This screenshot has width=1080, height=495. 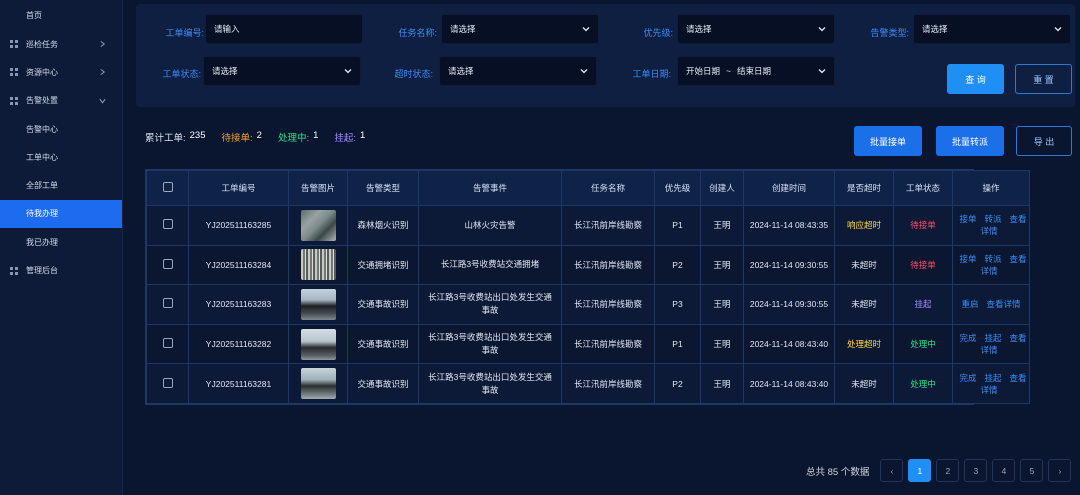 I want to click on alarm-type-cell: 交通拥堵识别, so click(x=383, y=265).